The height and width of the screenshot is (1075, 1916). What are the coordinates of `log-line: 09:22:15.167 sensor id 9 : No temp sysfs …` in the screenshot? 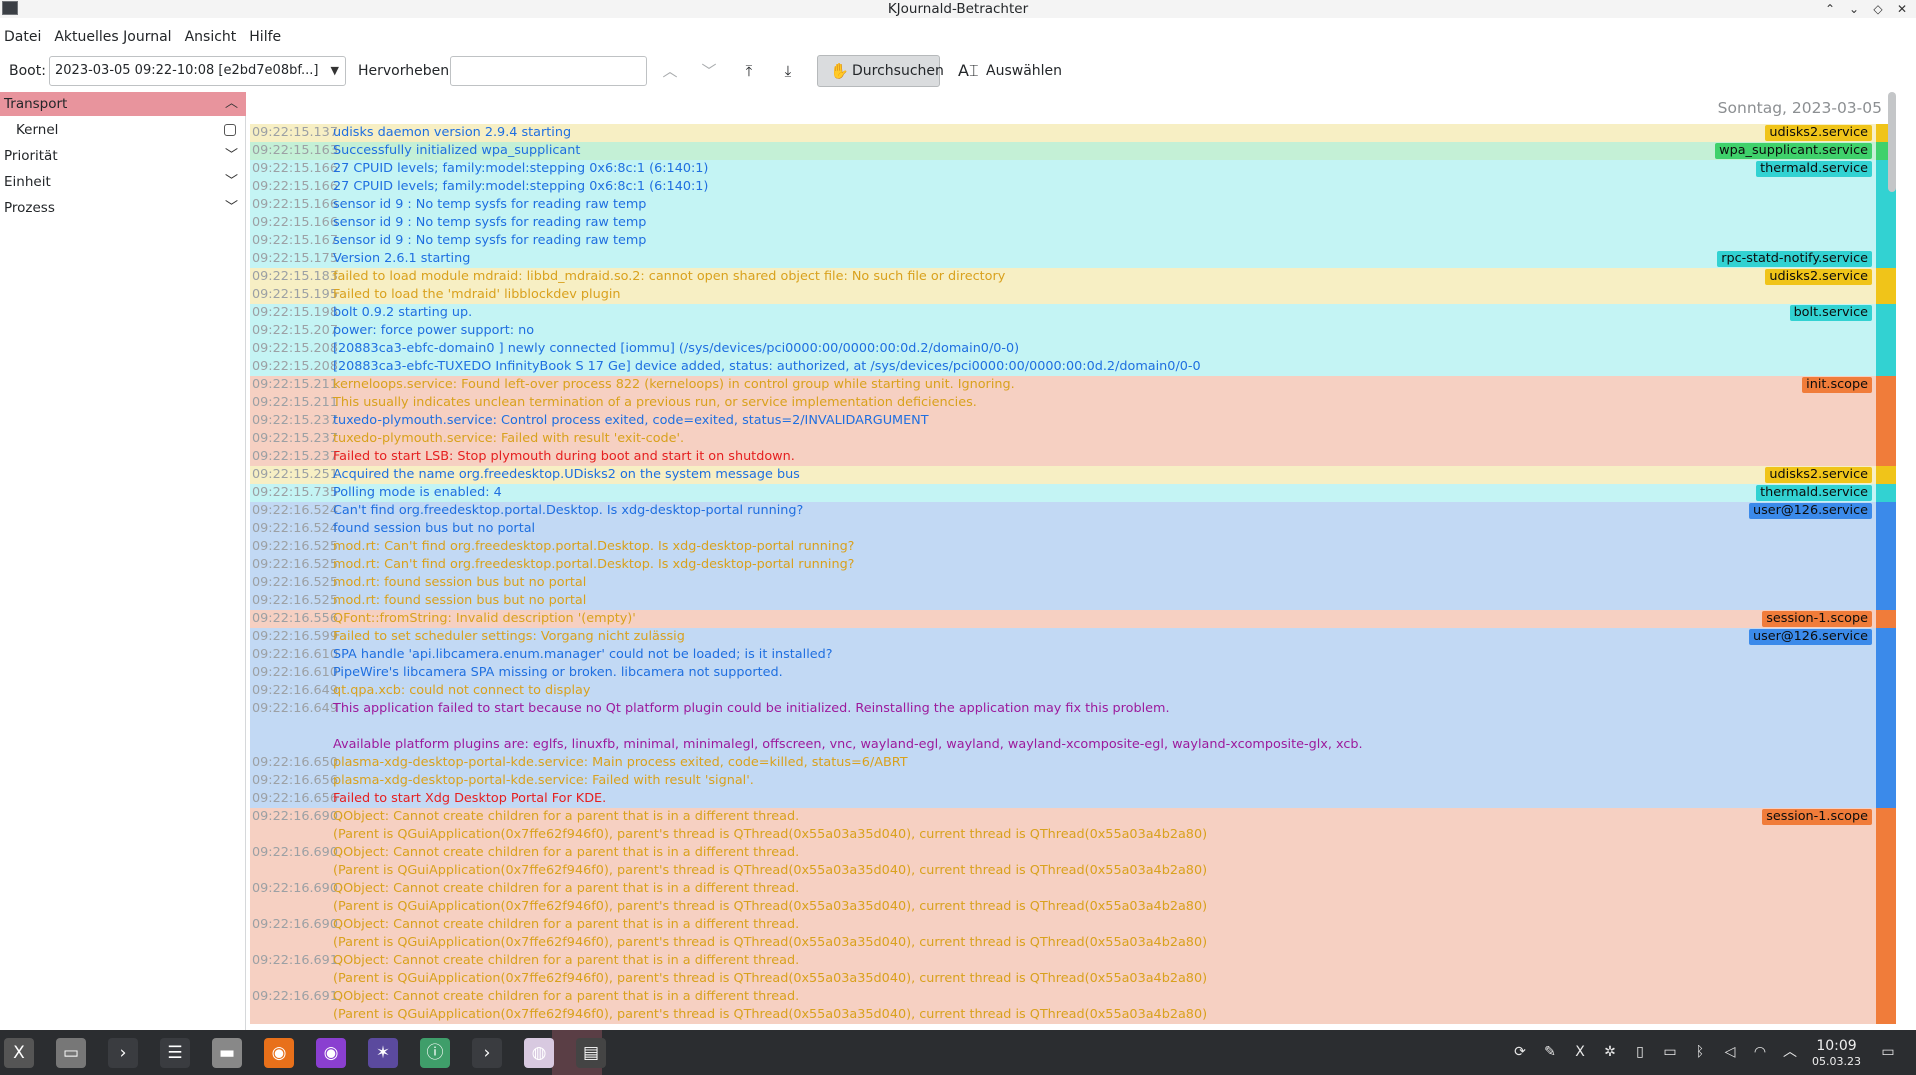 It's located at (1073, 241).